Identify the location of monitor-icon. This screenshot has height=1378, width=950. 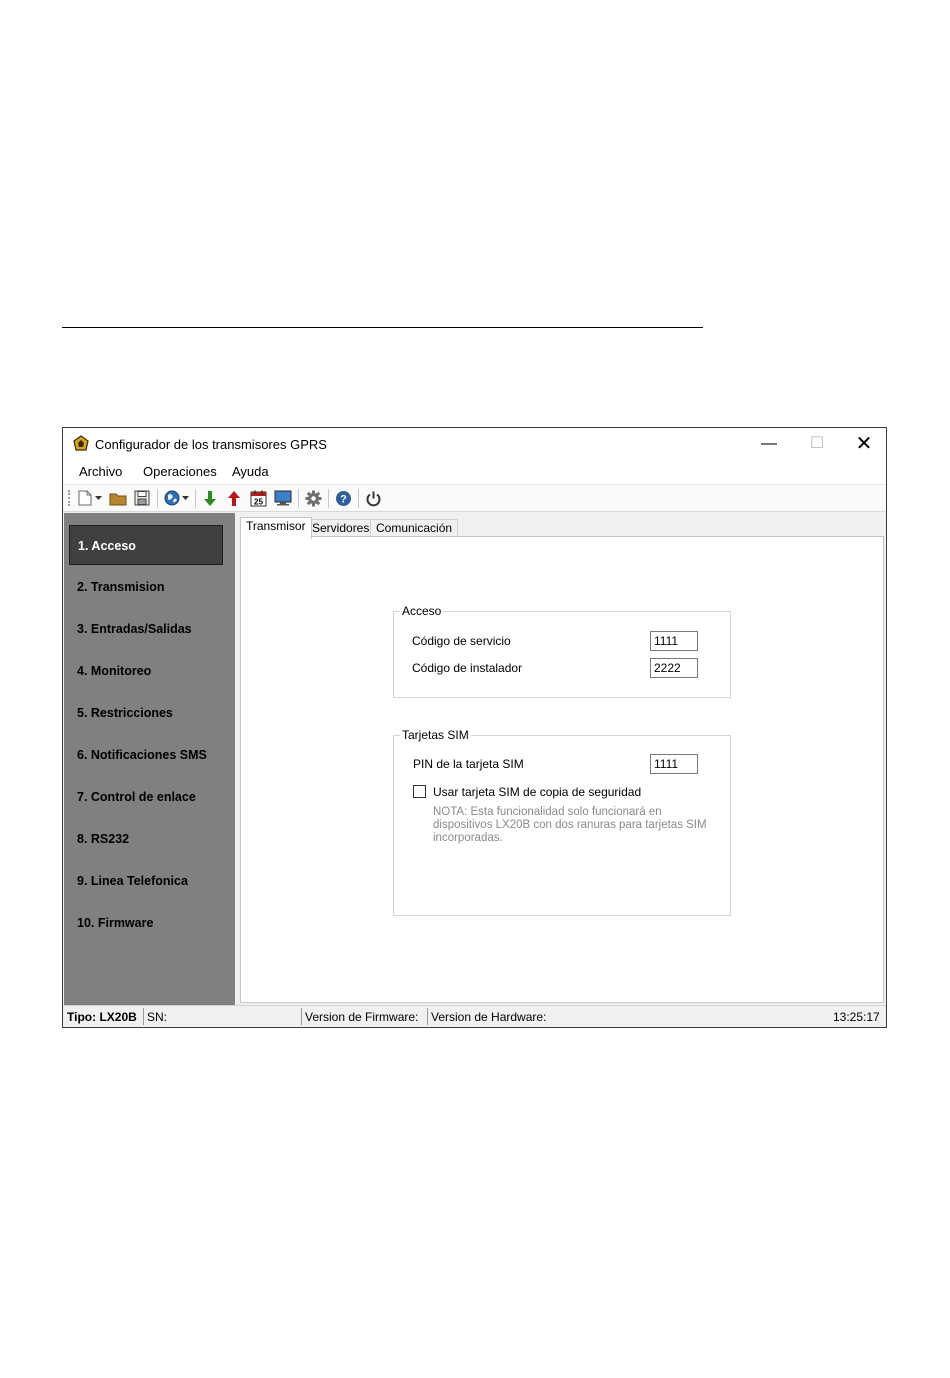
(283, 498).